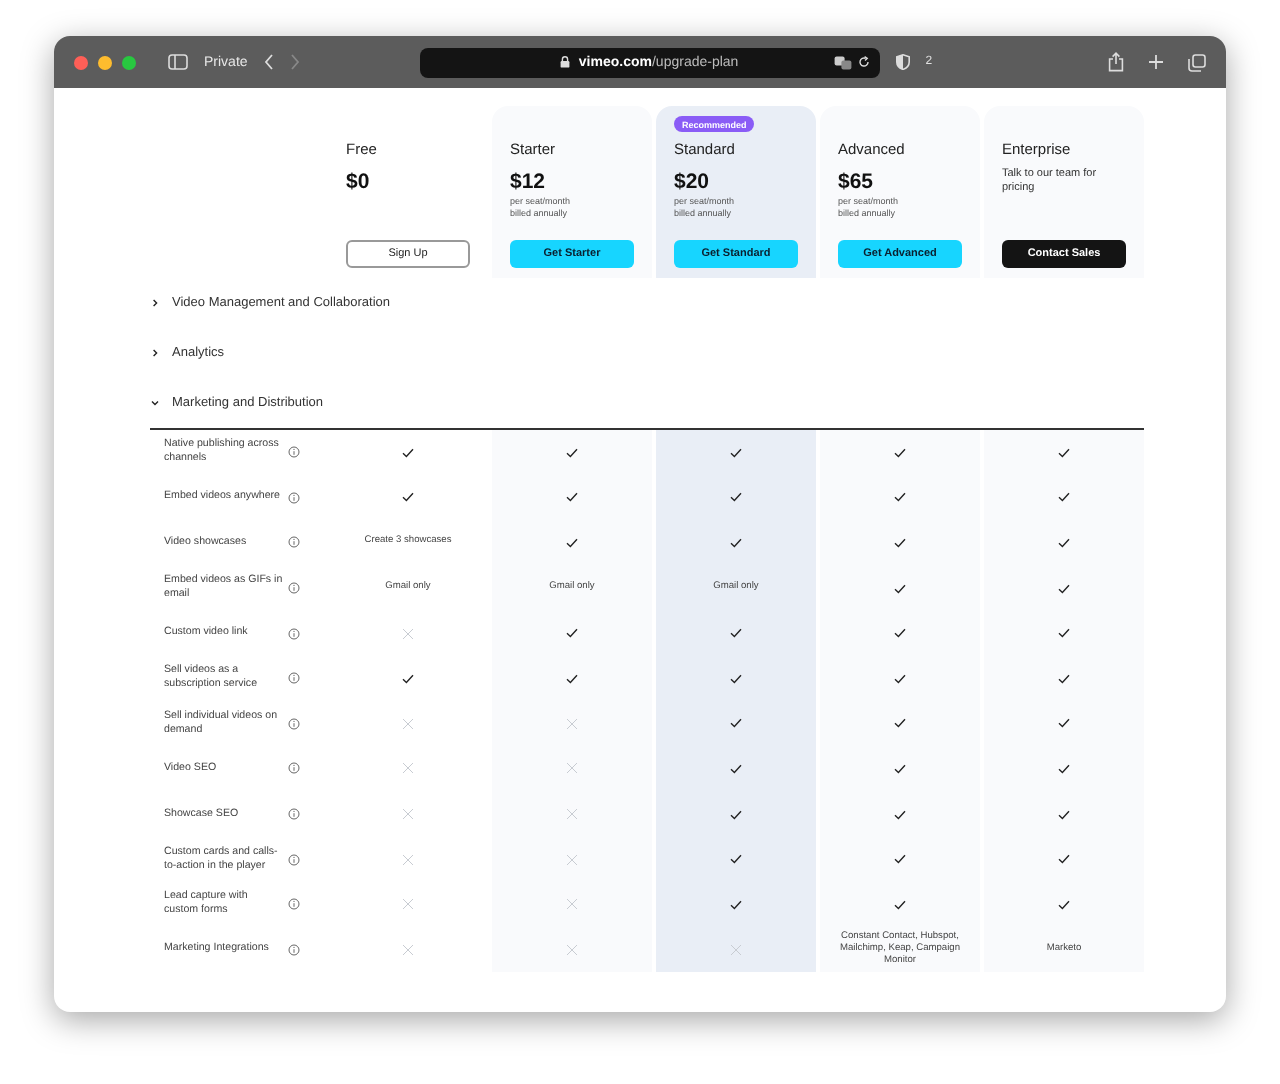  Describe the element at coordinates (902, 62) in the screenshot. I see `shield-icon` at that location.